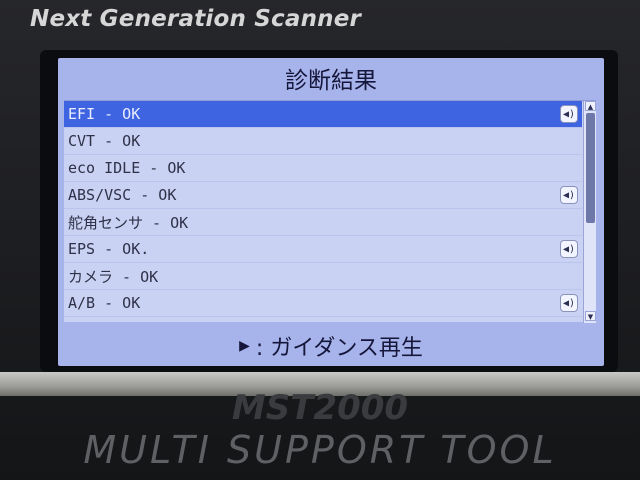 The image size is (640, 480). I want to click on footer-label: : ガイダンス再生, so click(339, 348).